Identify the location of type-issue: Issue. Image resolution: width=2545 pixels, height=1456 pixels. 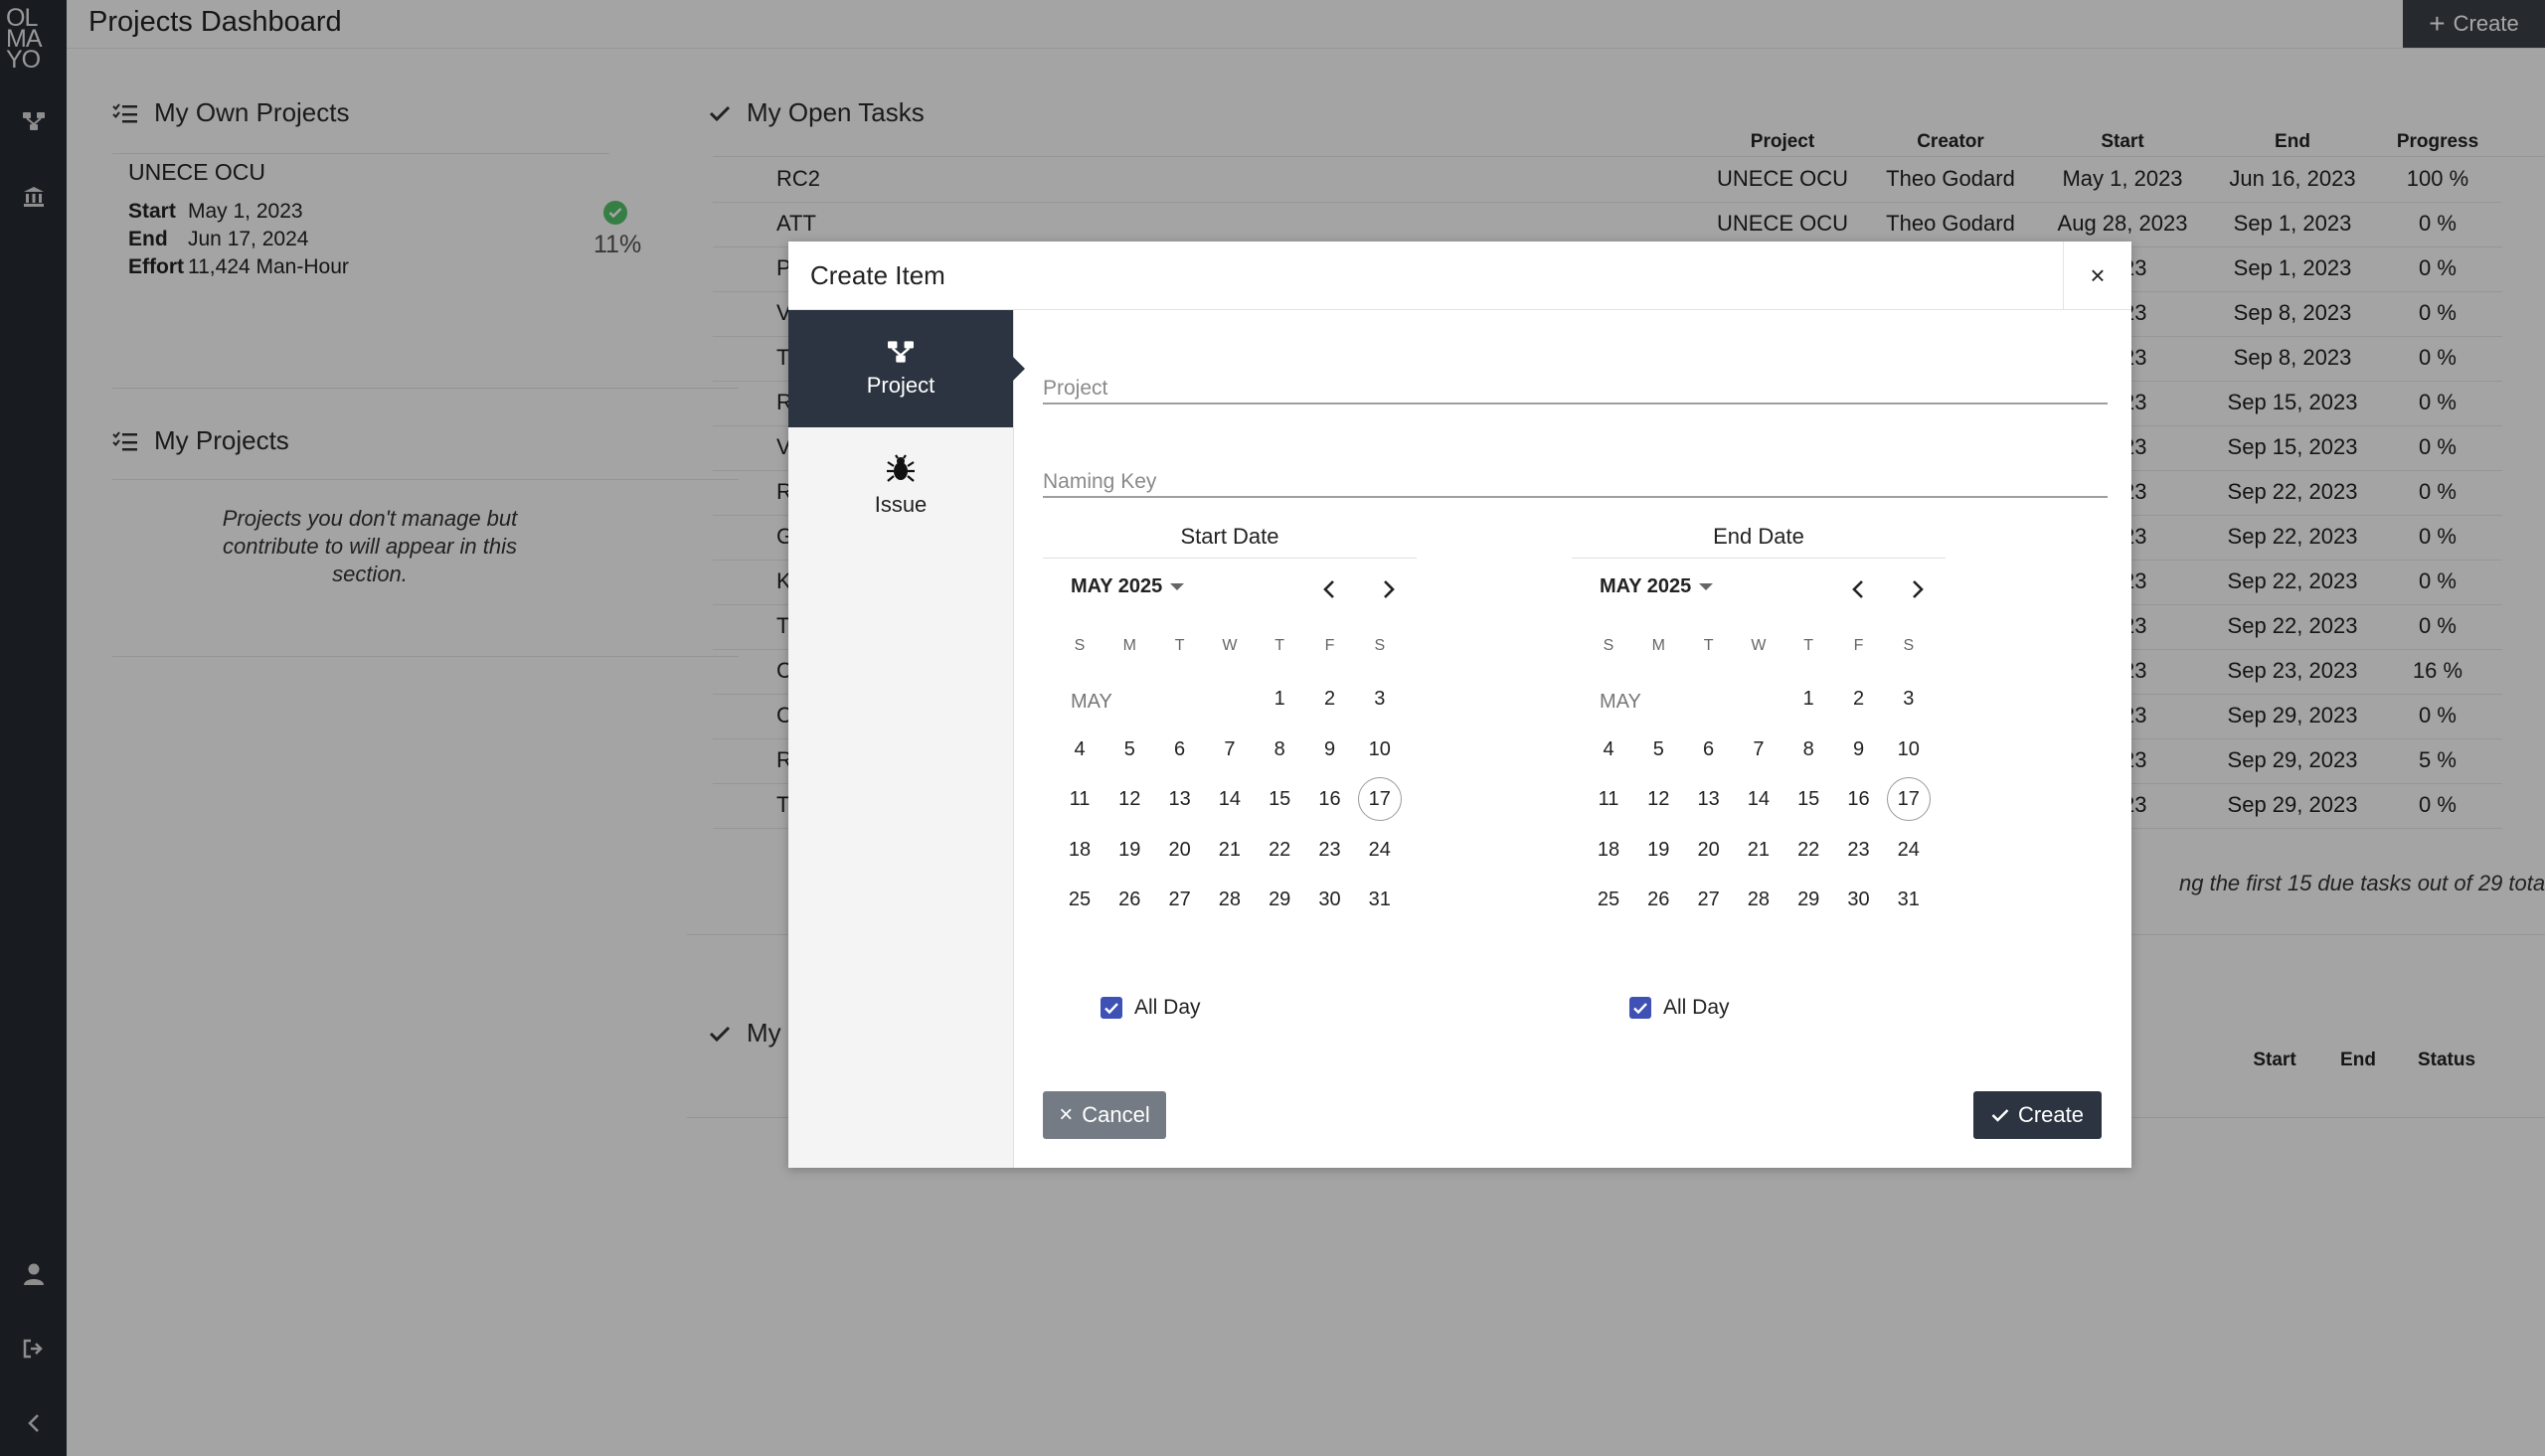
(900, 486).